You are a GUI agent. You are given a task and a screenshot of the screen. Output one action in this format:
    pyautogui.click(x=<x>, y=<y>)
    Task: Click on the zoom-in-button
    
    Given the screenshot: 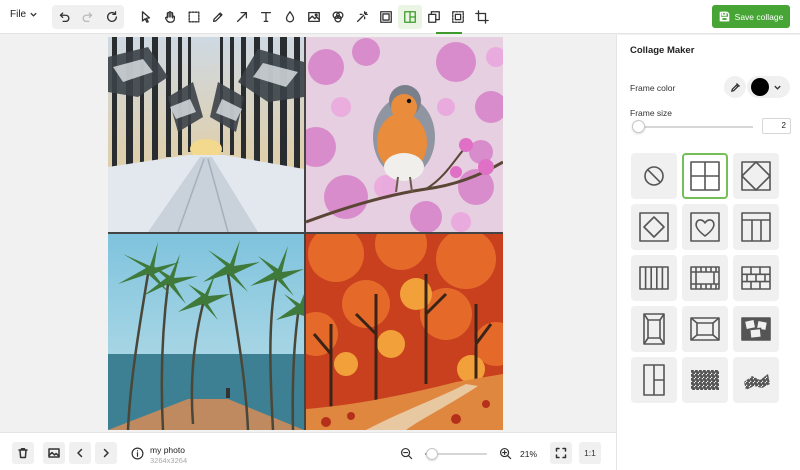 What is the action you would take?
    pyautogui.click(x=505, y=453)
    